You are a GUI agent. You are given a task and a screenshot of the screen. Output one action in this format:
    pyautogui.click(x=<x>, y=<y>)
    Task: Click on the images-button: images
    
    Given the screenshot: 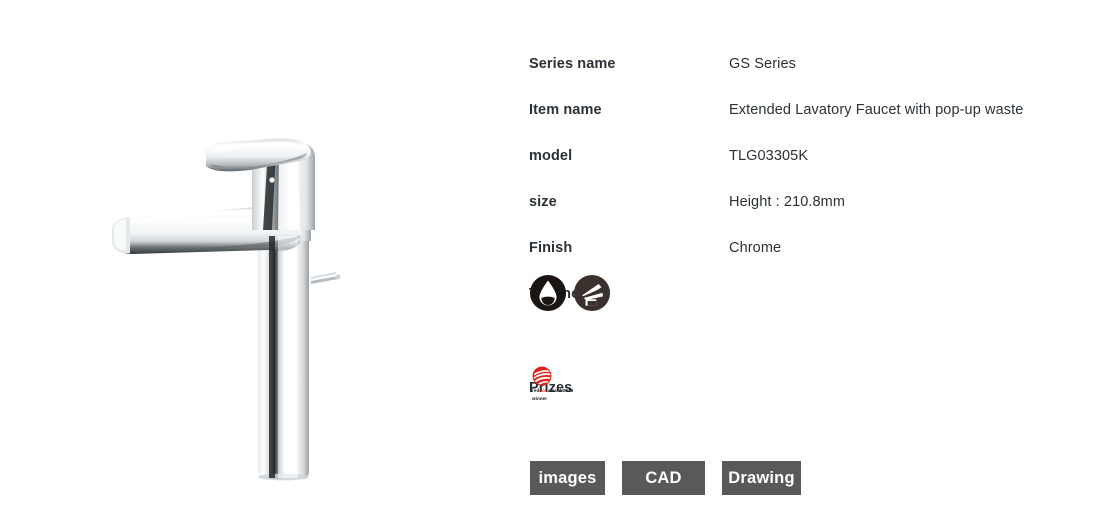 What is the action you would take?
    pyautogui.click(x=567, y=478)
    